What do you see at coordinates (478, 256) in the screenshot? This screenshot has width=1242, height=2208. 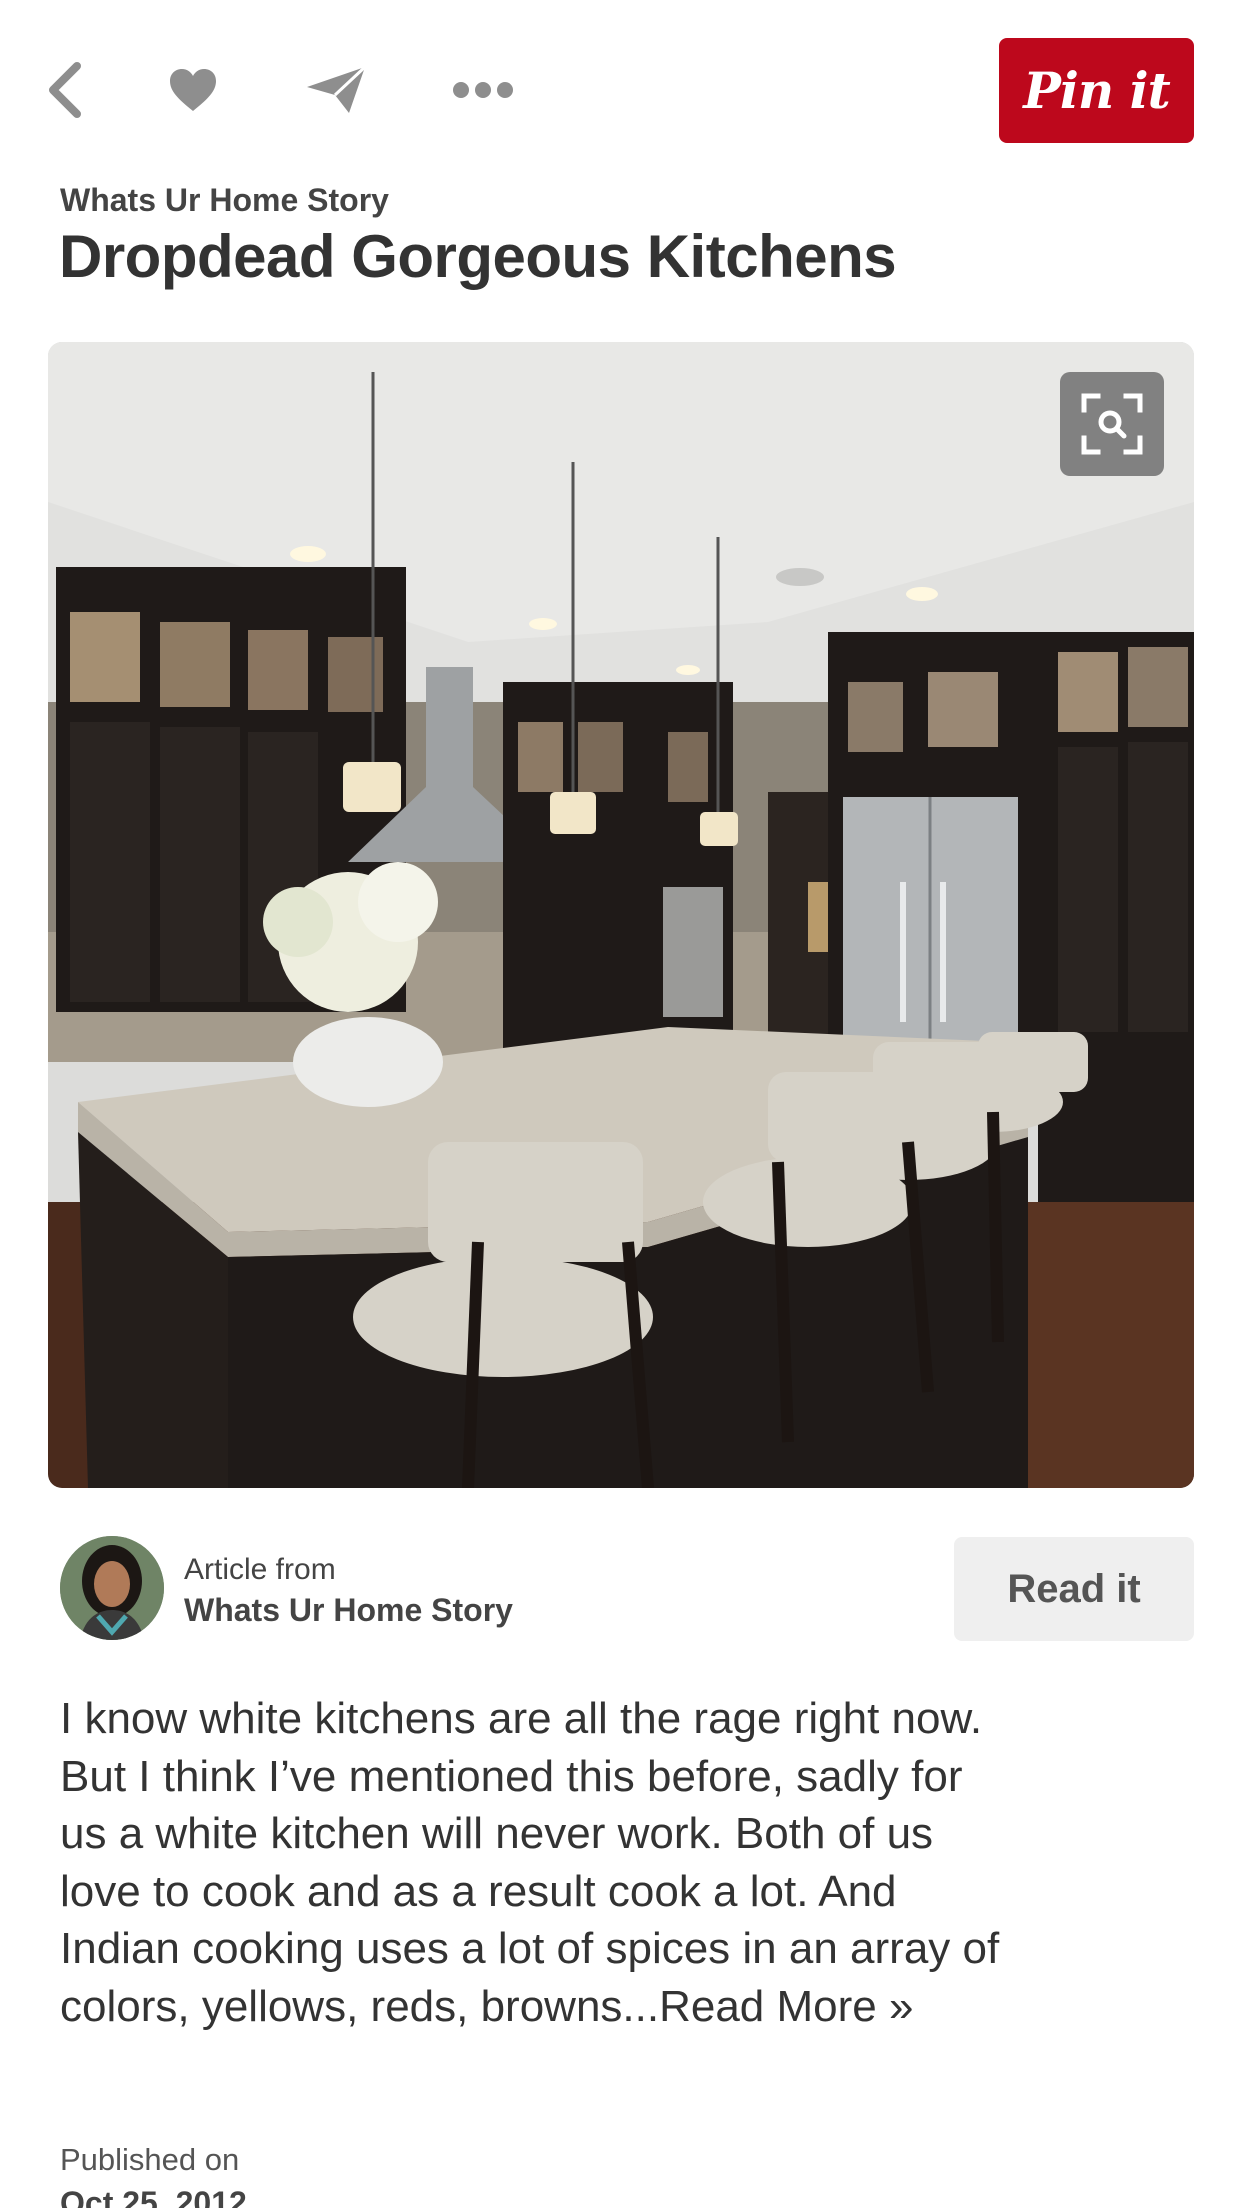 I see `pin-title: Dropdead Gorgeous Kitchens` at bounding box center [478, 256].